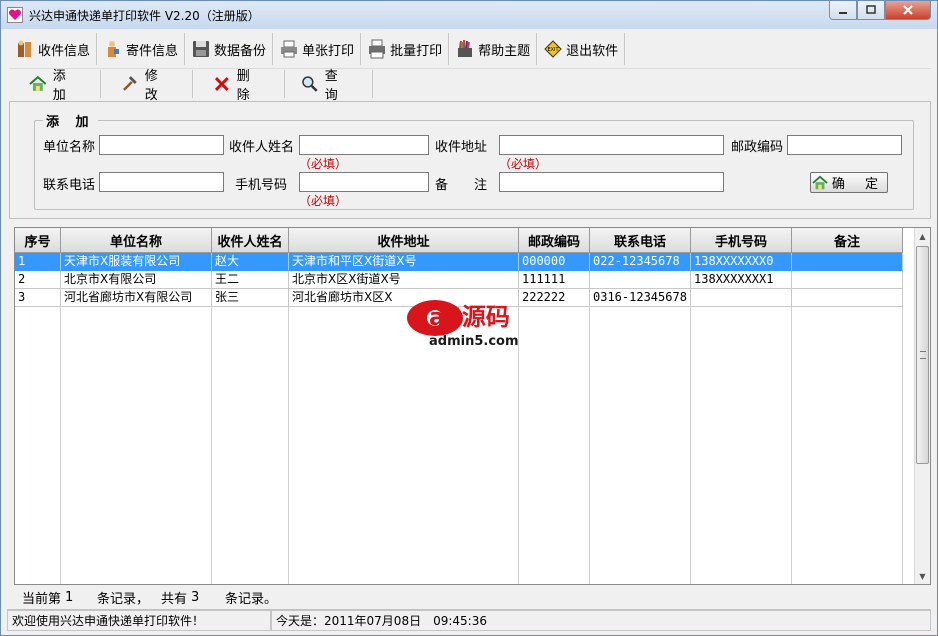  What do you see at coordinates (554, 240) in the screenshot?
I see `col-header-postcode: 邮政编码` at bounding box center [554, 240].